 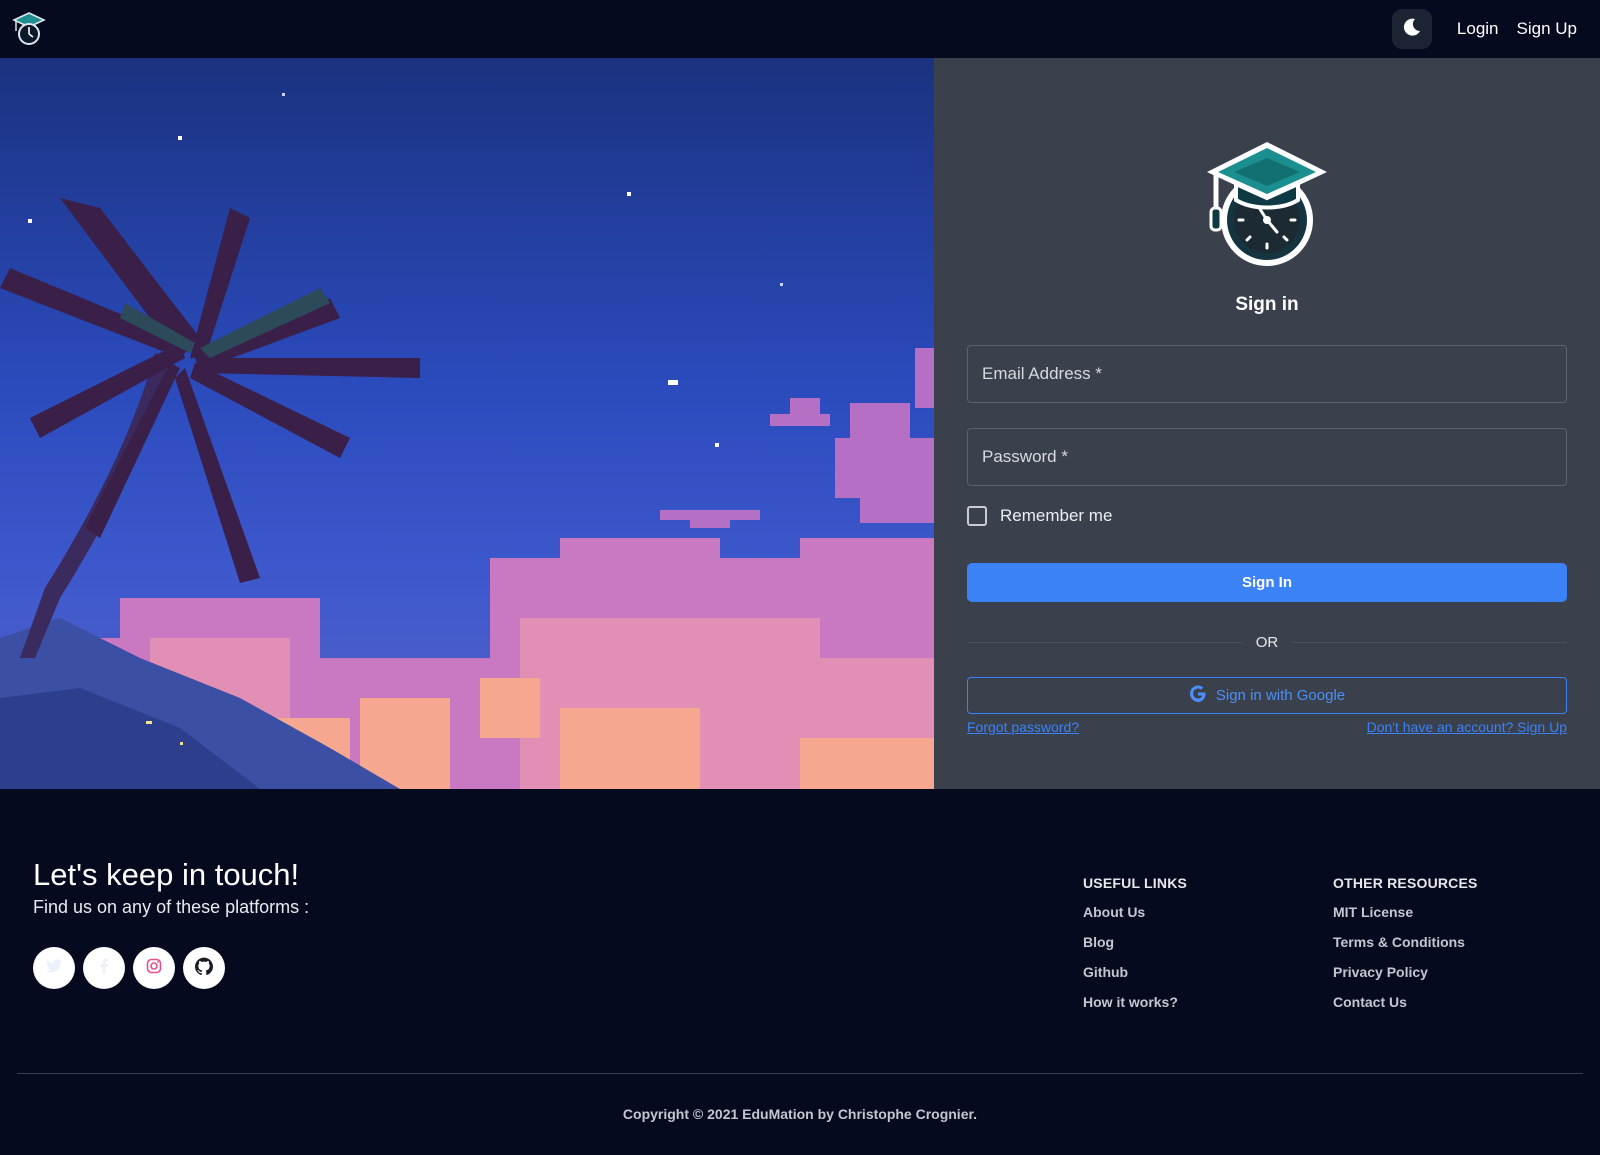 What do you see at coordinates (977, 516) in the screenshot?
I see `remember-me-checkbox` at bounding box center [977, 516].